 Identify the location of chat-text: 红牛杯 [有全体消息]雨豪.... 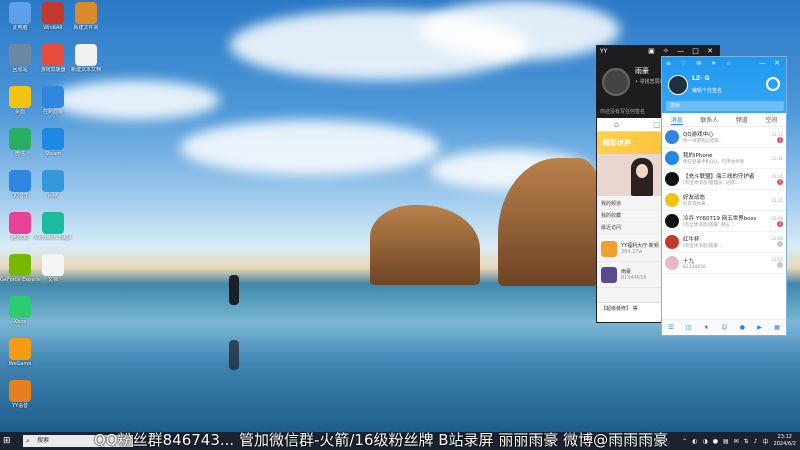
(724, 242).